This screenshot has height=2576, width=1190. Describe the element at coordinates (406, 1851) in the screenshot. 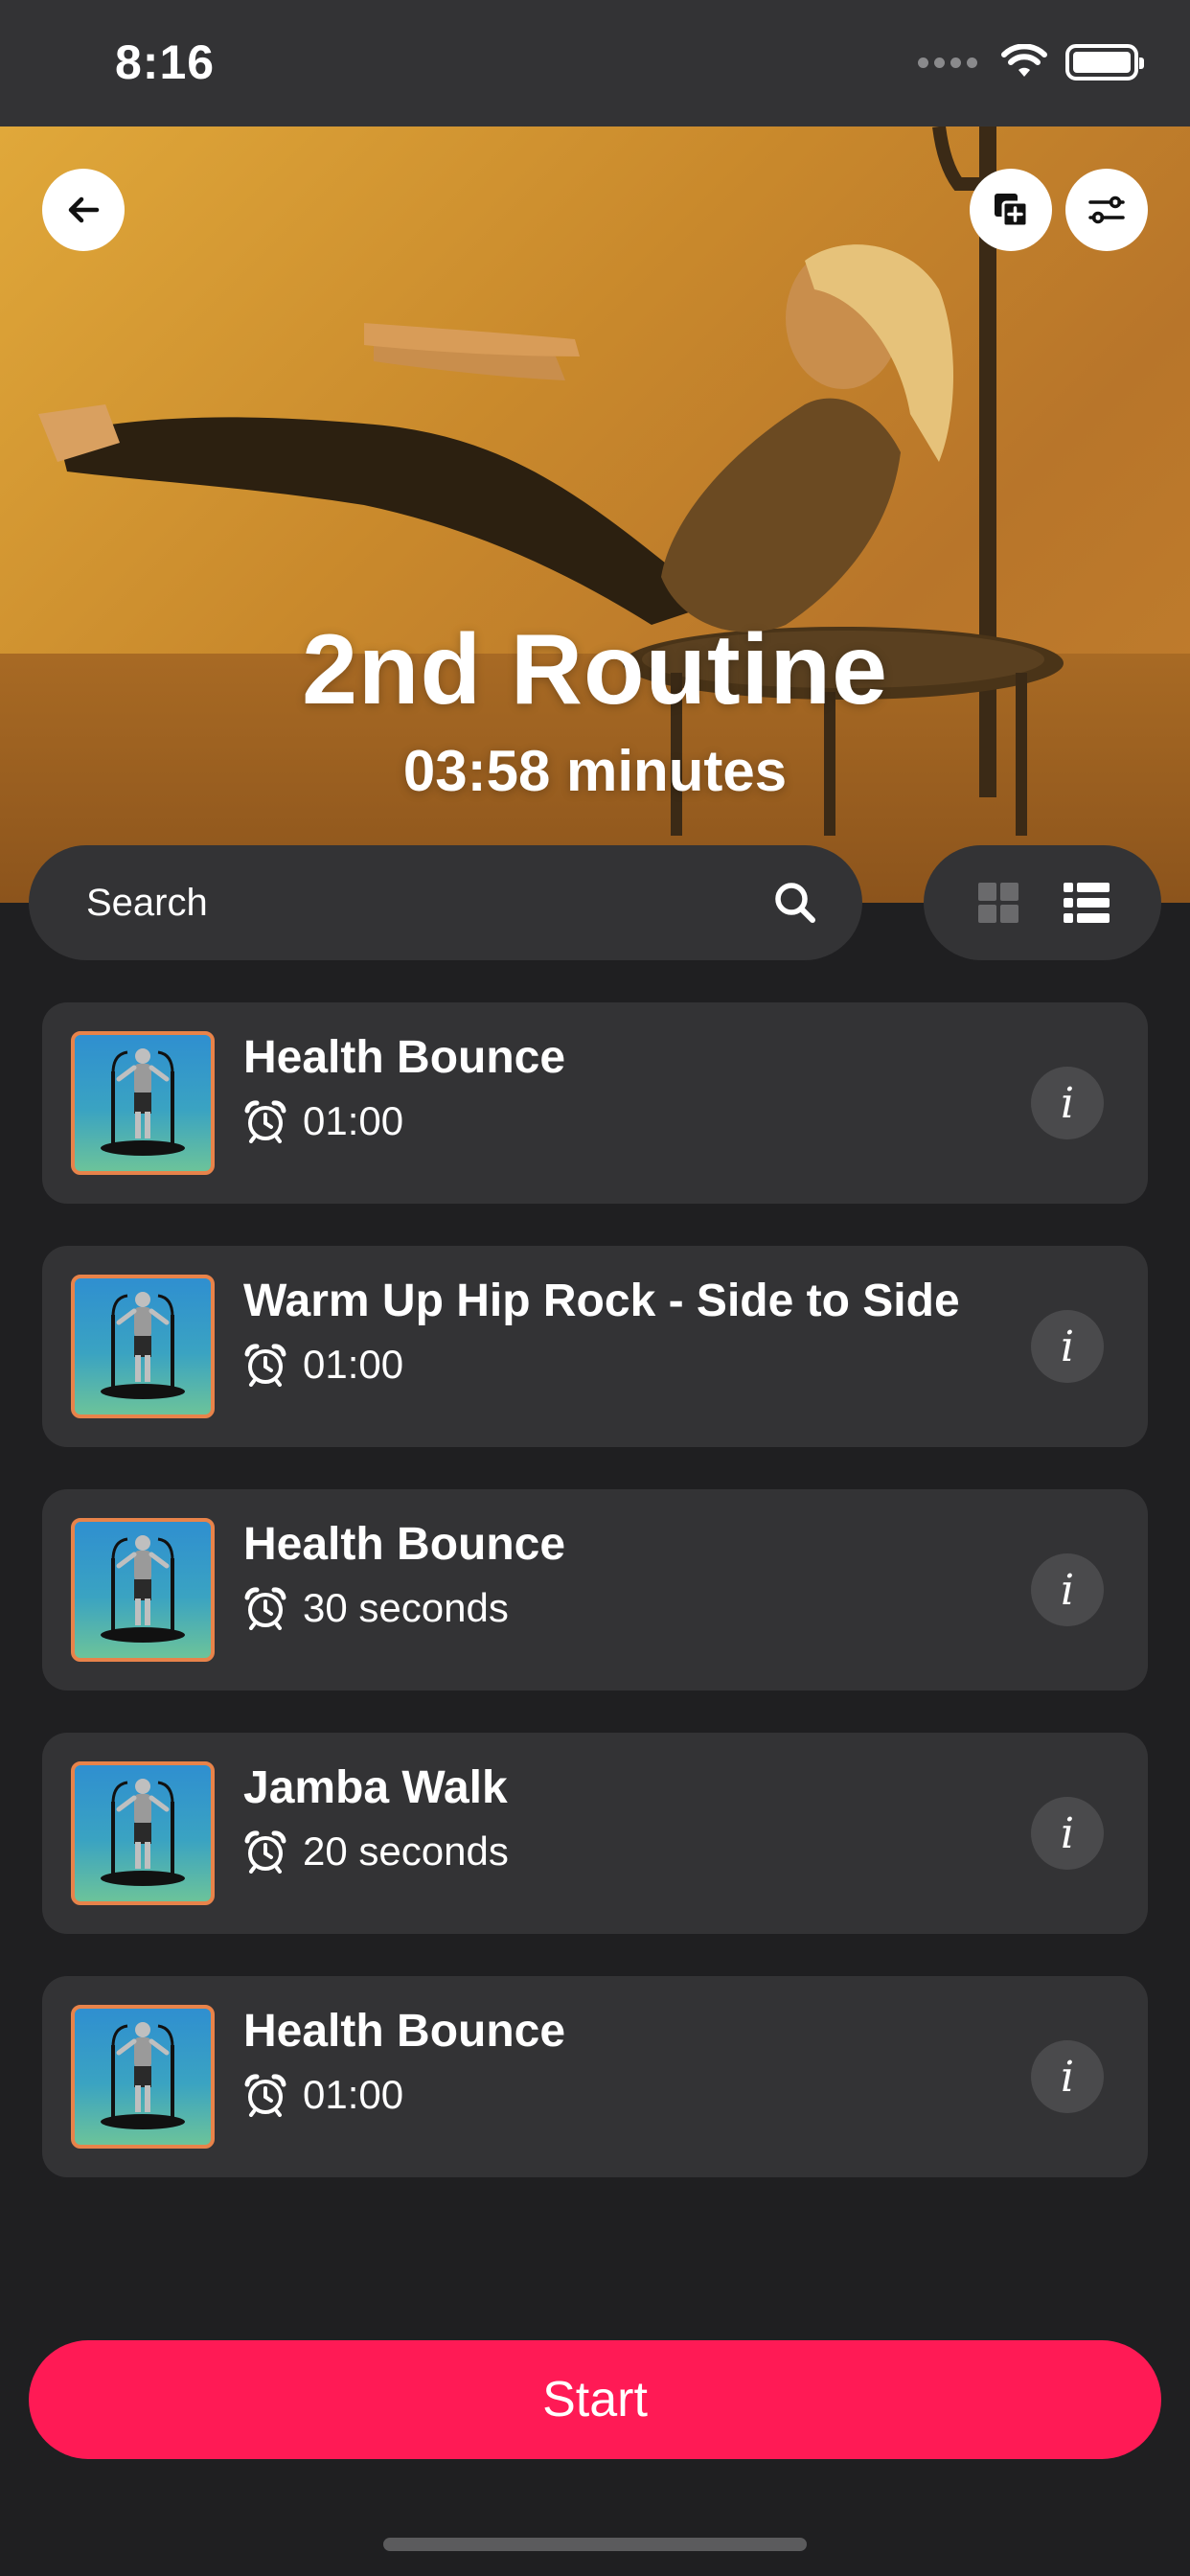

I see `exercise-duration: 20 seconds` at that location.